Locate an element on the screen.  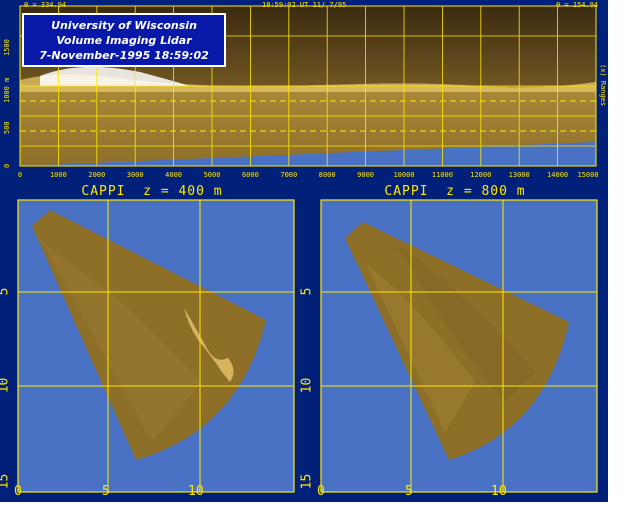
rhi-x-tick: 11000 is located at coordinates (442, 175).